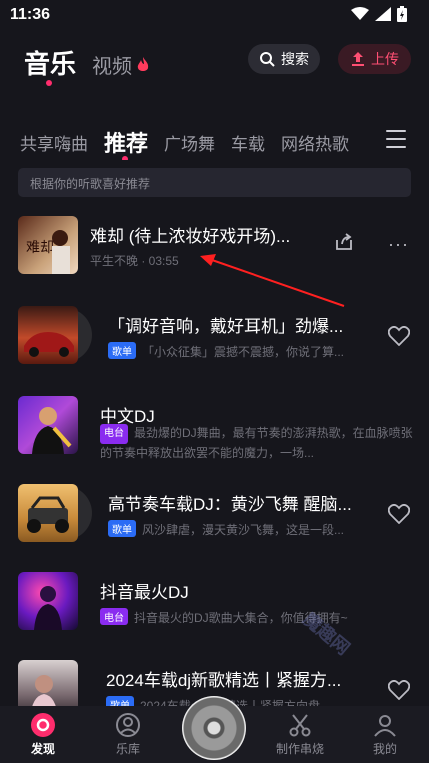 The image size is (429, 763). Describe the element at coordinates (383, 14) in the screenshot. I see `signal-icon` at that location.